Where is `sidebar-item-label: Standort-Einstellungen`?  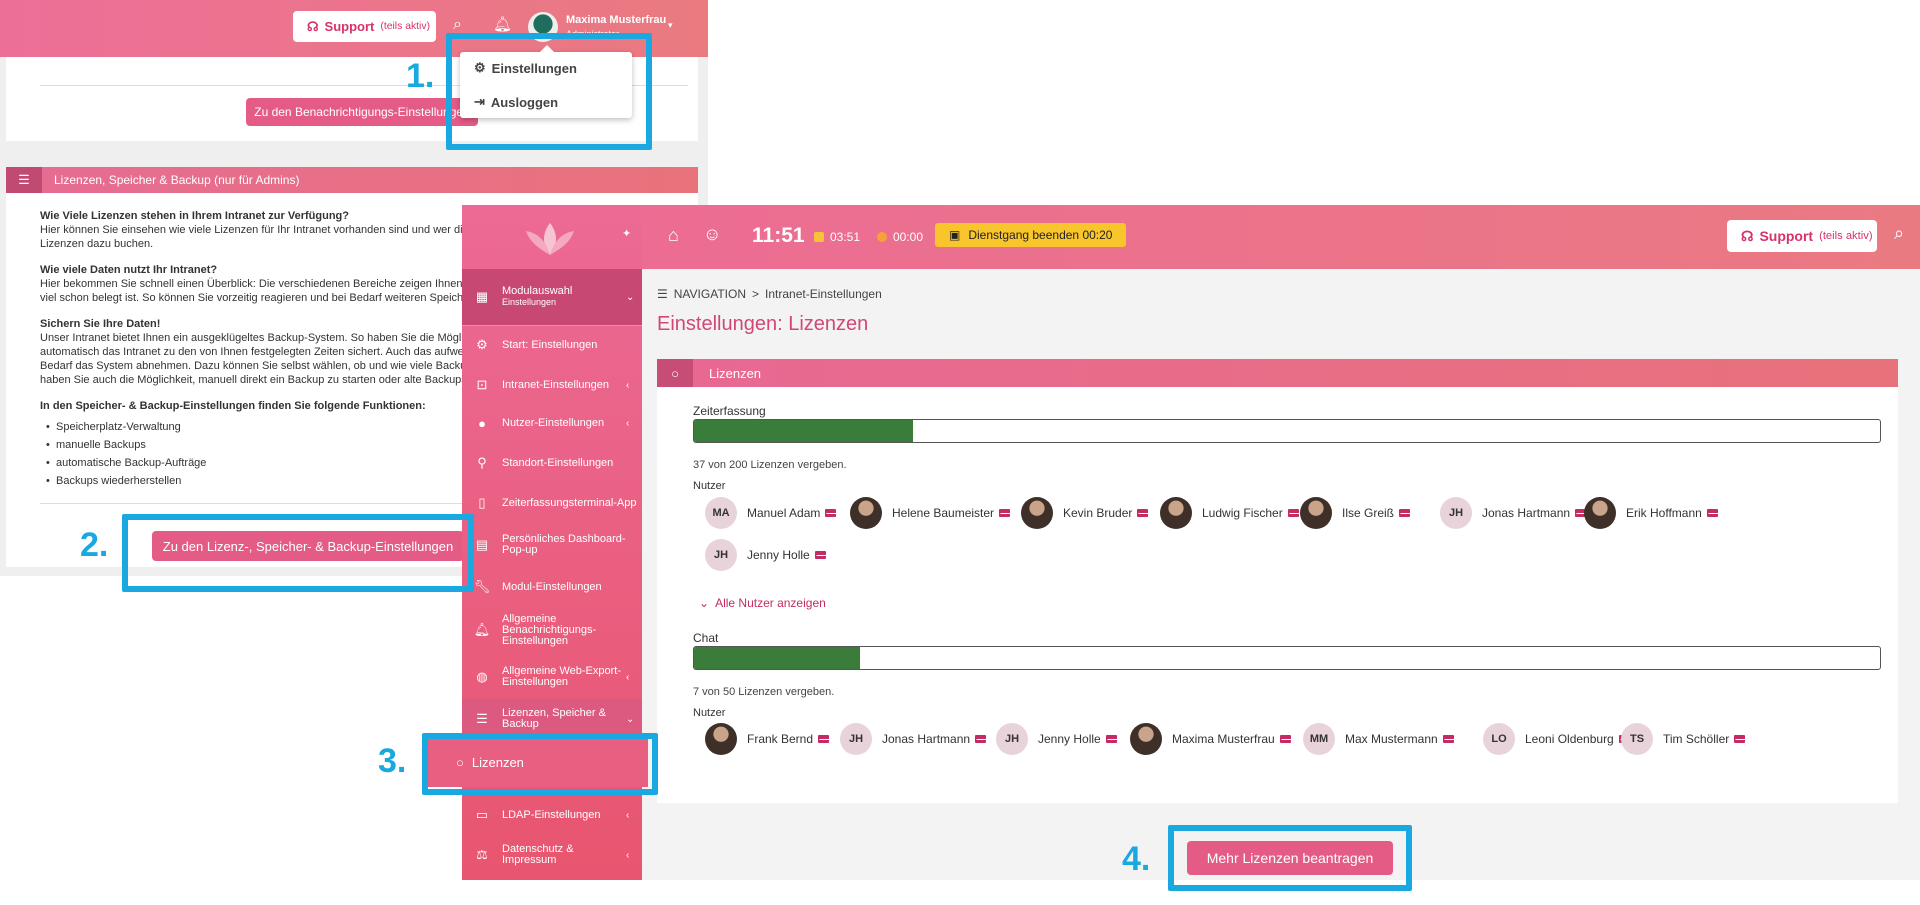 sidebar-item-label: Standort-Einstellungen is located at coordinates (558, 462).